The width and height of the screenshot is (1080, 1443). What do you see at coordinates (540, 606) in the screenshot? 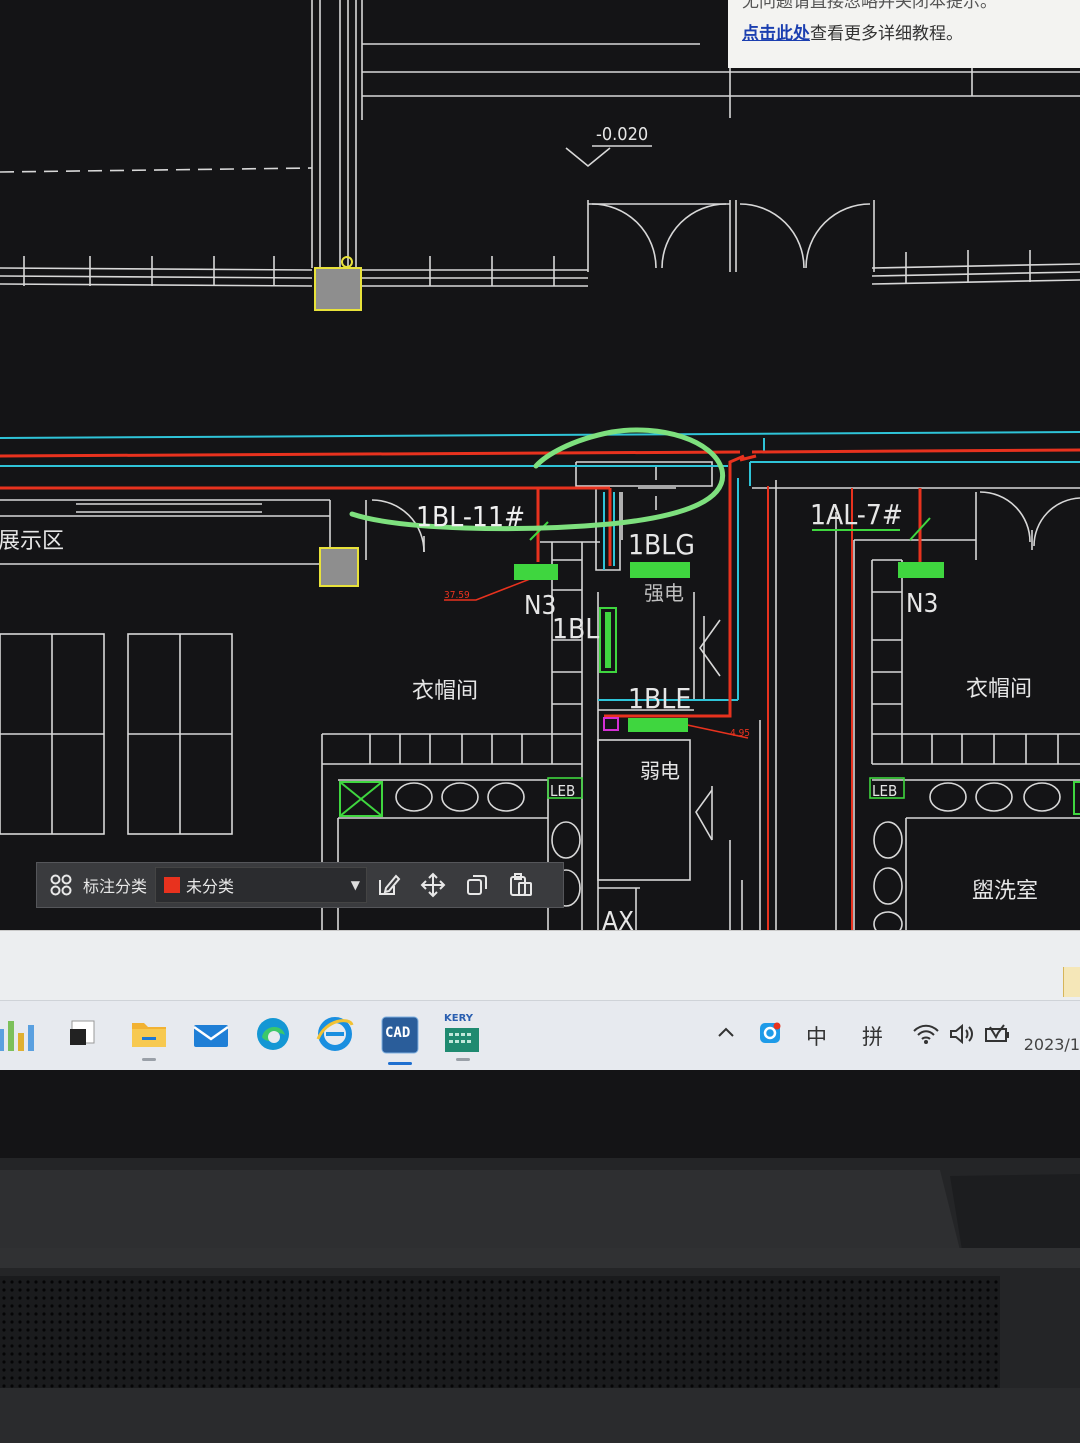
I see `n3-label-left: N3` at bounding box center [540, 606].